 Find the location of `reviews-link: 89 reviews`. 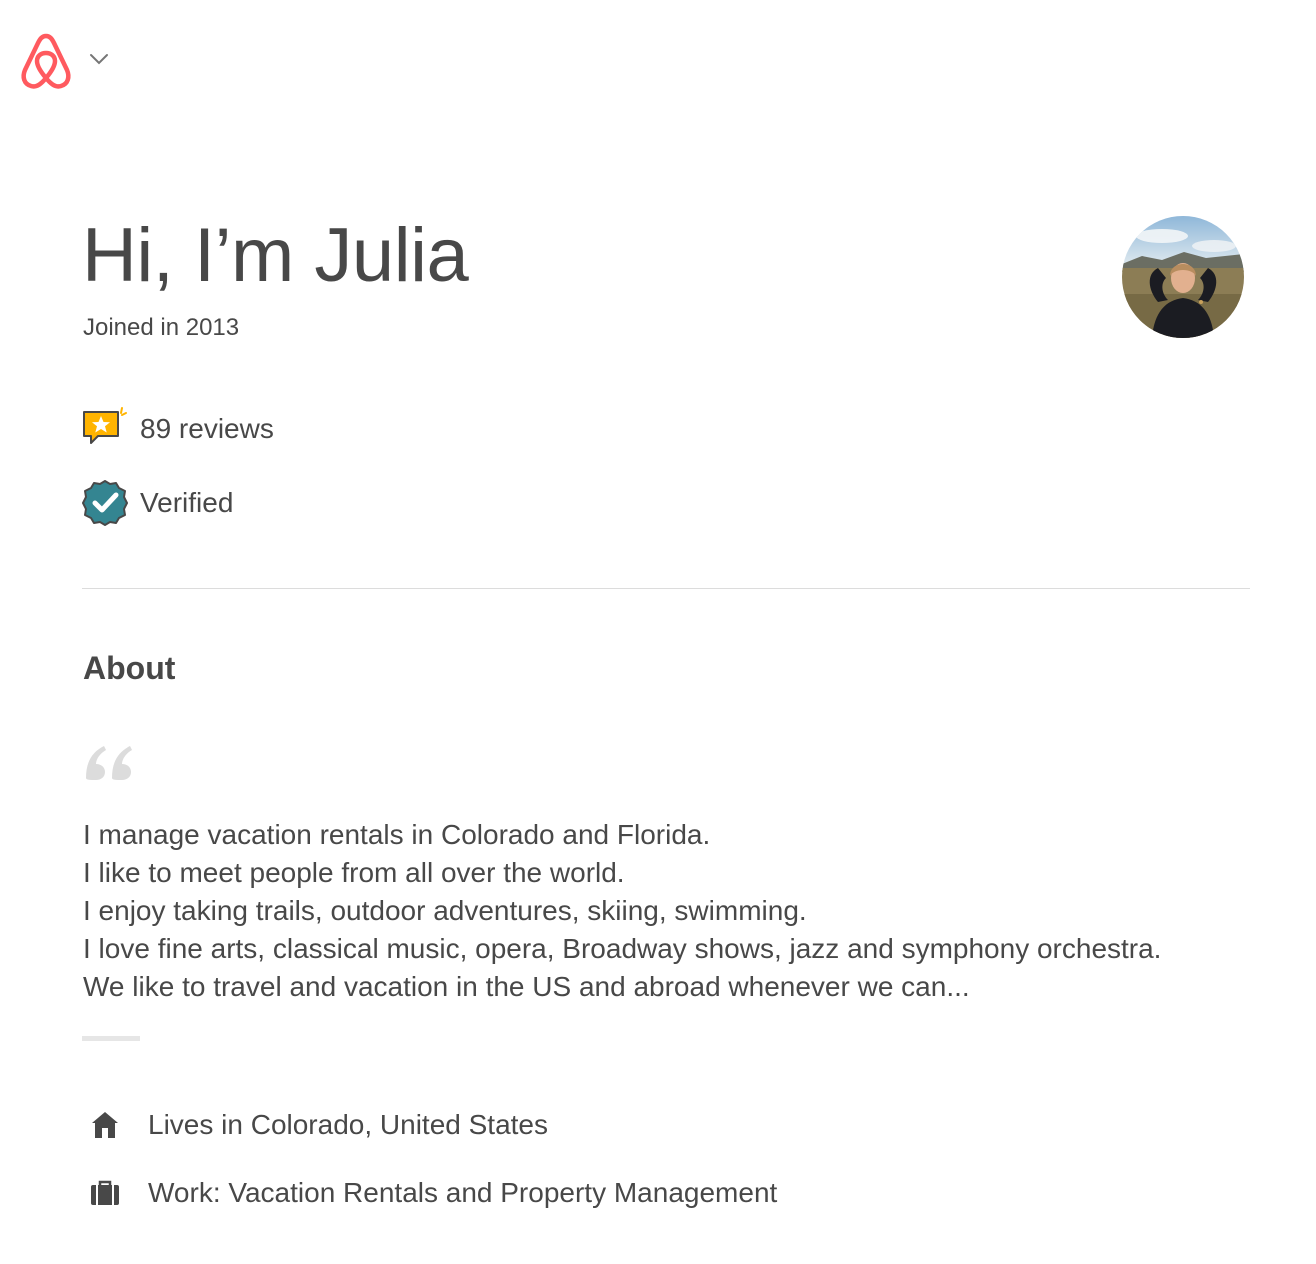

reviews-link: 89 reviews is located at coordinates (177, 429).